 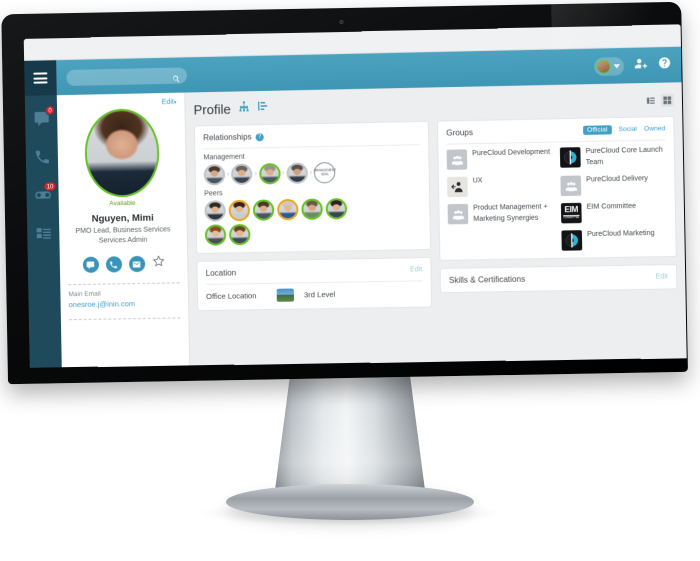 I want to click on top-bar-right, so click(x=632, y=66).